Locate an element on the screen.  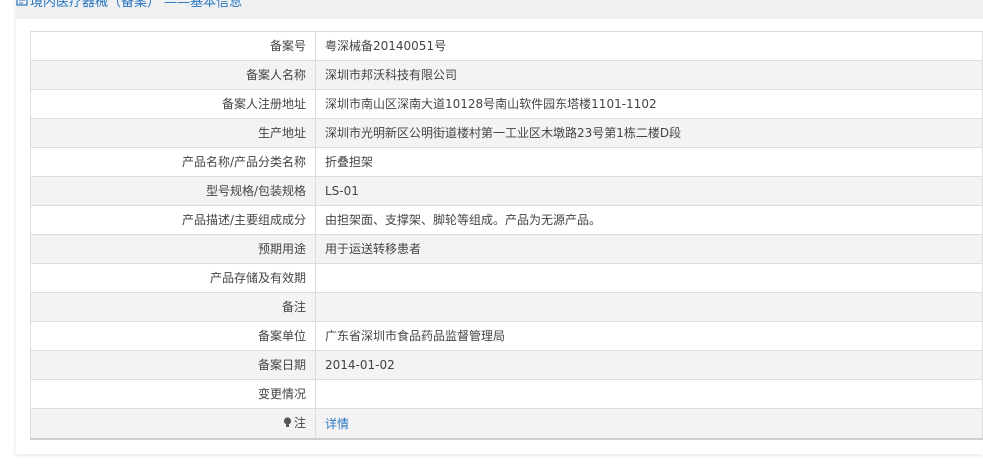
note-label-text: 注 is located at coordinates (299, 423).